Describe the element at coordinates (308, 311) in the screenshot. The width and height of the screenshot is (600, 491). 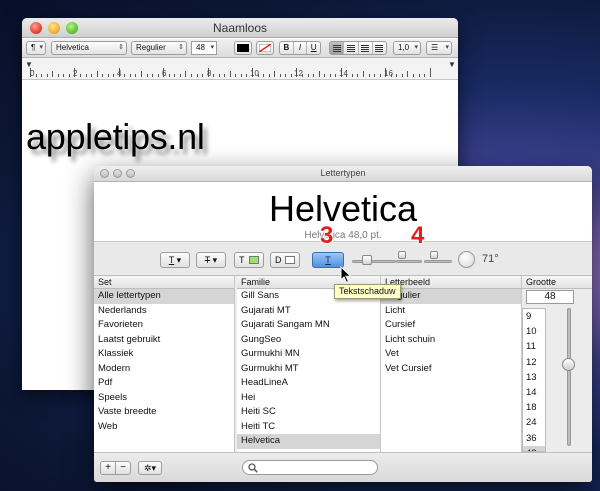
I see `list-item: Gujarati MT` at that location.